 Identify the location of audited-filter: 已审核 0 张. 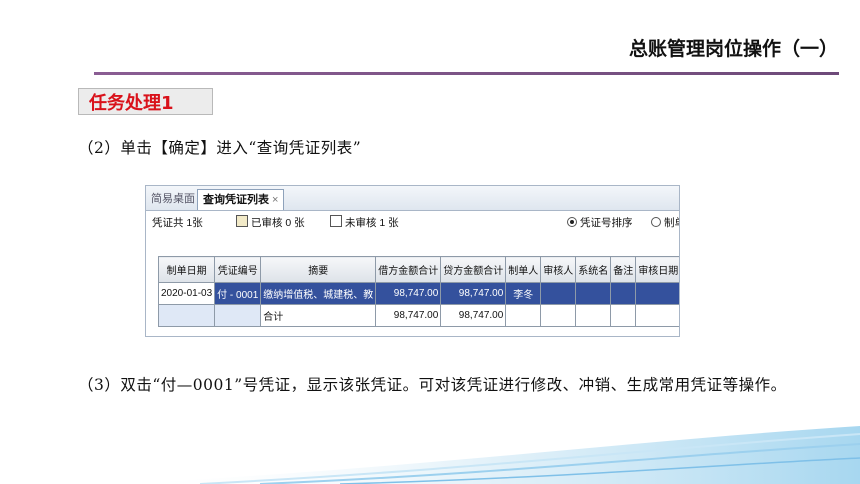
(270, 223).